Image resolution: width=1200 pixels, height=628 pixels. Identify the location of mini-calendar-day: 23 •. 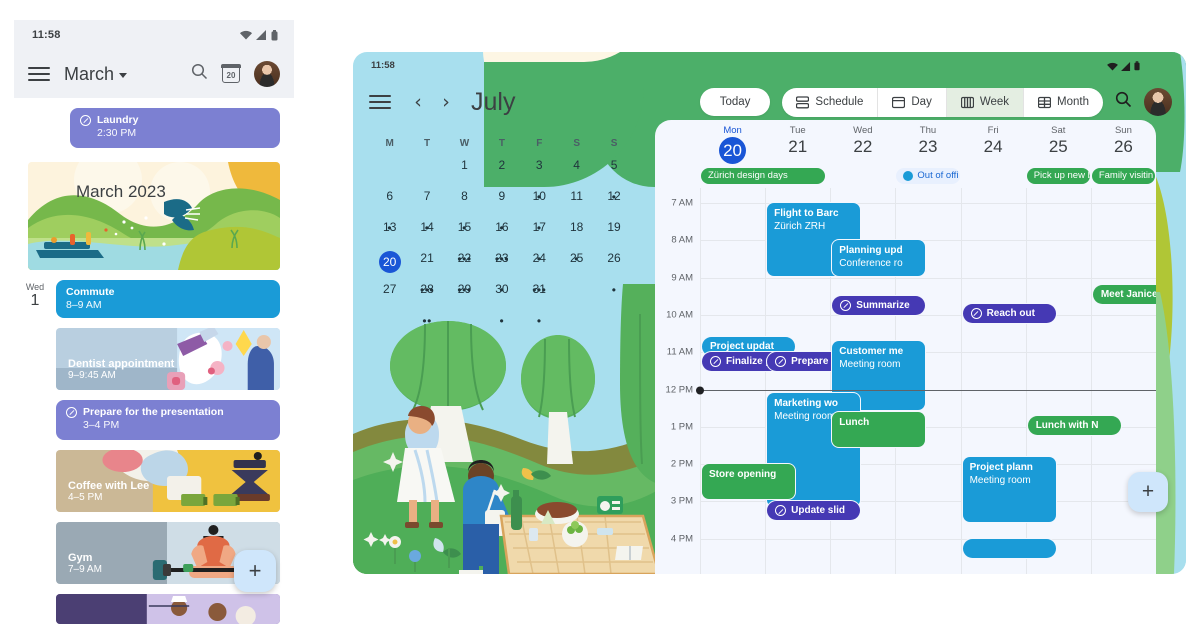
(501, 272).